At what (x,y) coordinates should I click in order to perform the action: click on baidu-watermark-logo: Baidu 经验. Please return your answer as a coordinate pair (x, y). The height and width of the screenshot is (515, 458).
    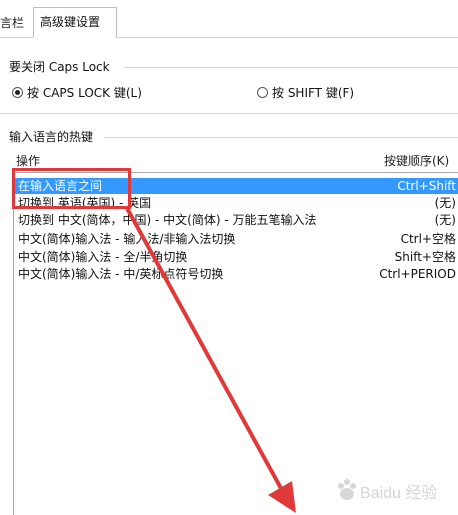
    Looking at the image, I should click on (393, 493).